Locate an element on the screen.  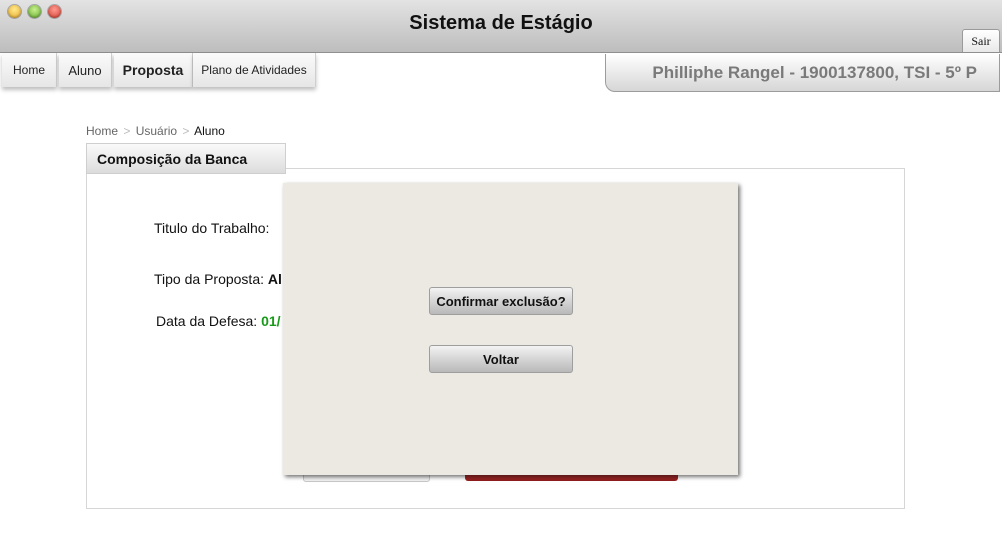
data-defesa-label: Data da Defesa: is located at coordinates (207, 321).